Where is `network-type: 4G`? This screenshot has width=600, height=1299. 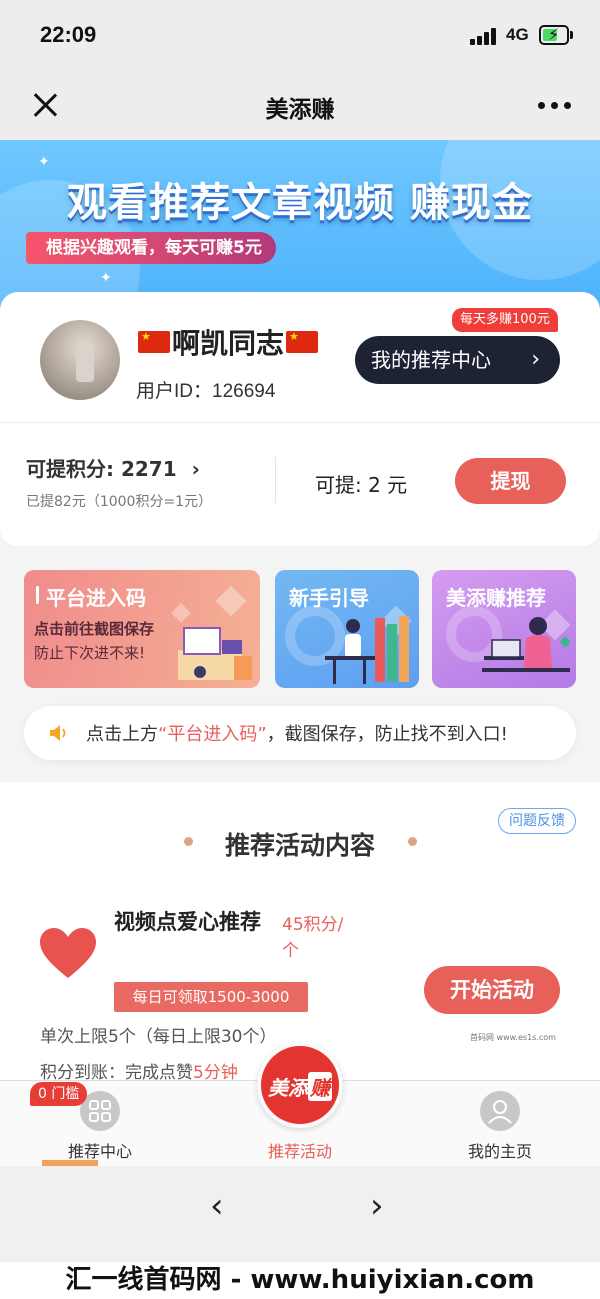
network-type: 4G is located at coordinates (517, 34).